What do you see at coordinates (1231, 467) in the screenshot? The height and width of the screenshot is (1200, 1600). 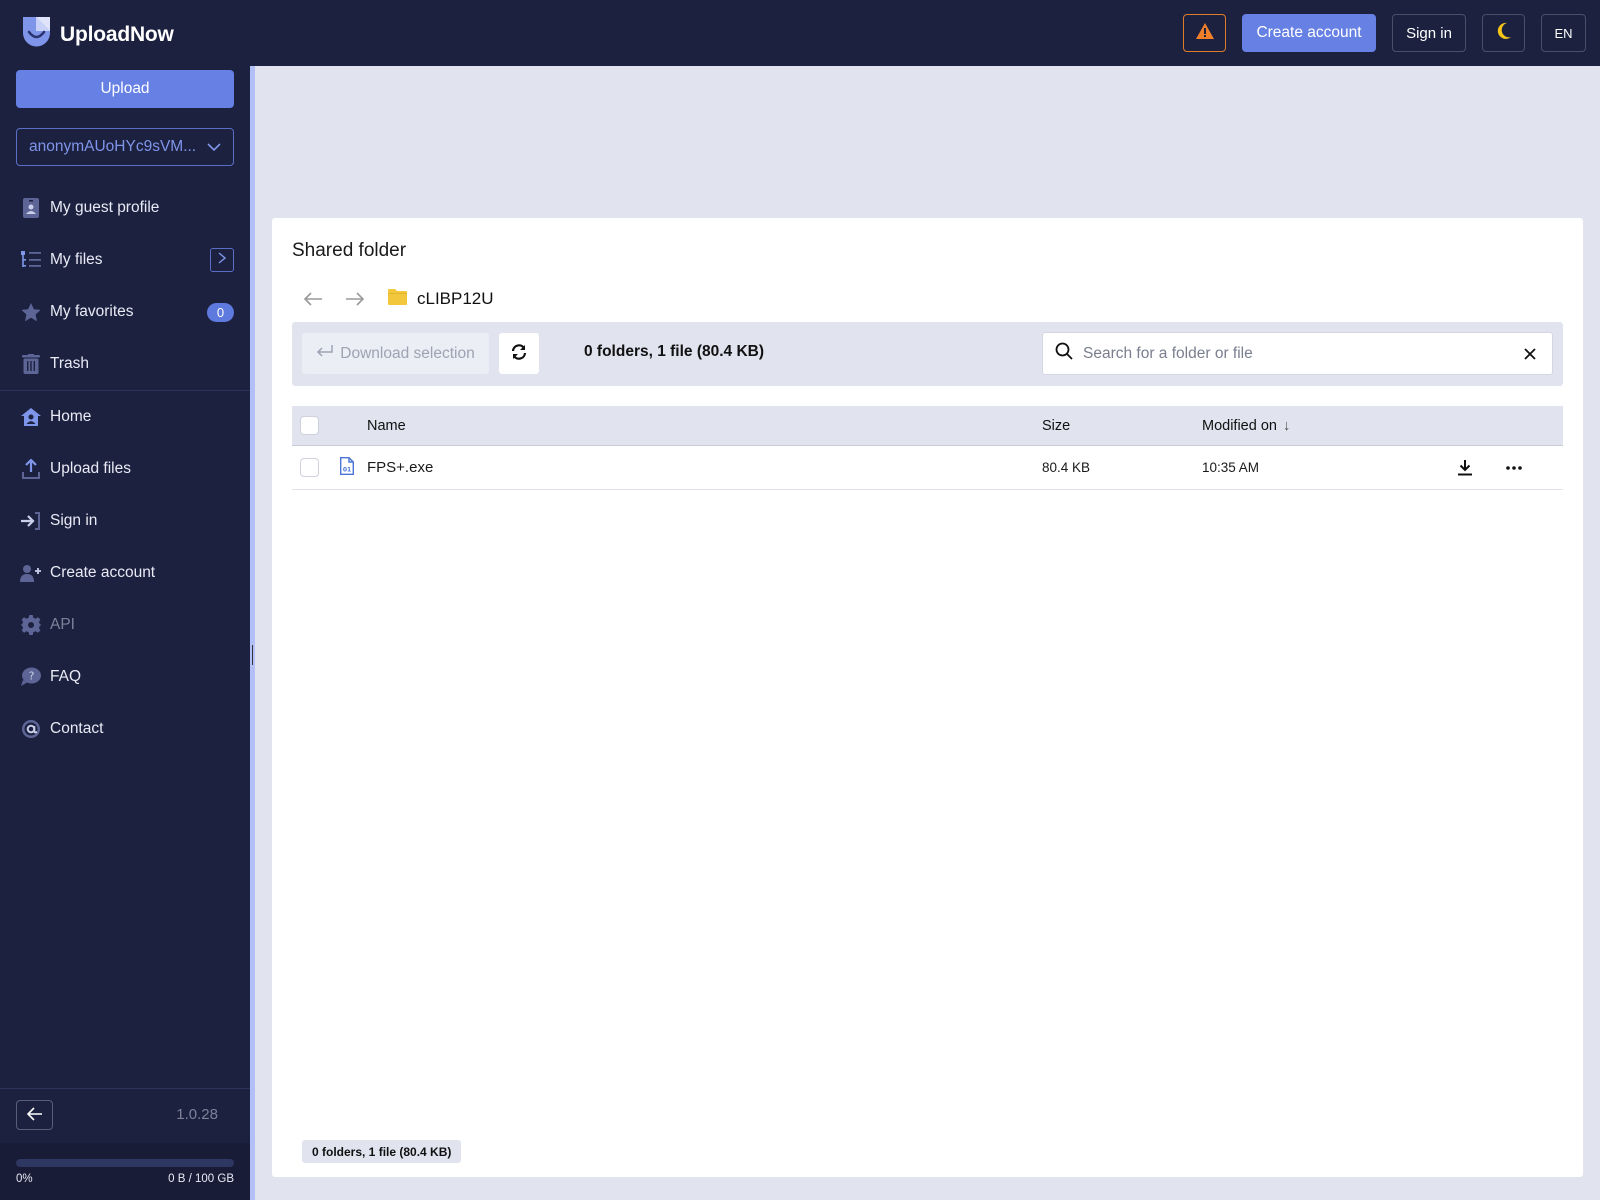 I see `file-modified: 10:35 AM` at bounding box center [1231, 467].